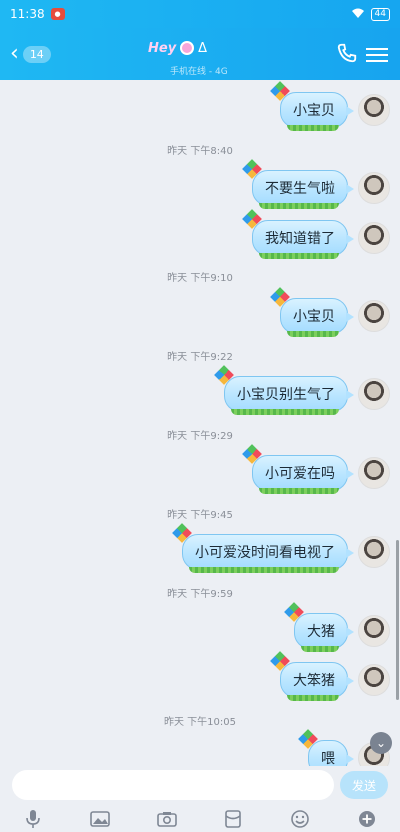 The image size is (400, 832). I want to click on message-text: 小宝贝别生气了, so click(286, 395).